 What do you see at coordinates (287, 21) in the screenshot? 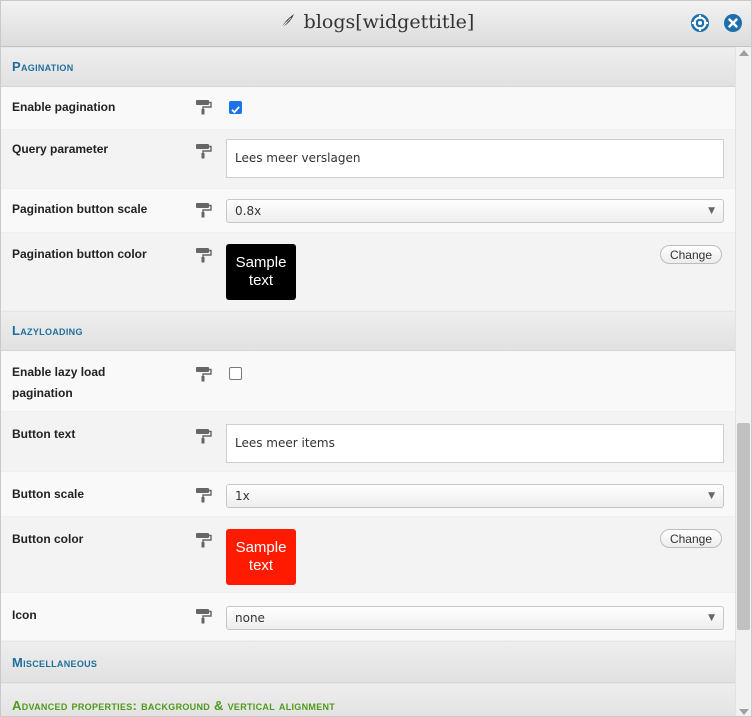
I see `feather-pen-icon` at bounding box center [287, 21].